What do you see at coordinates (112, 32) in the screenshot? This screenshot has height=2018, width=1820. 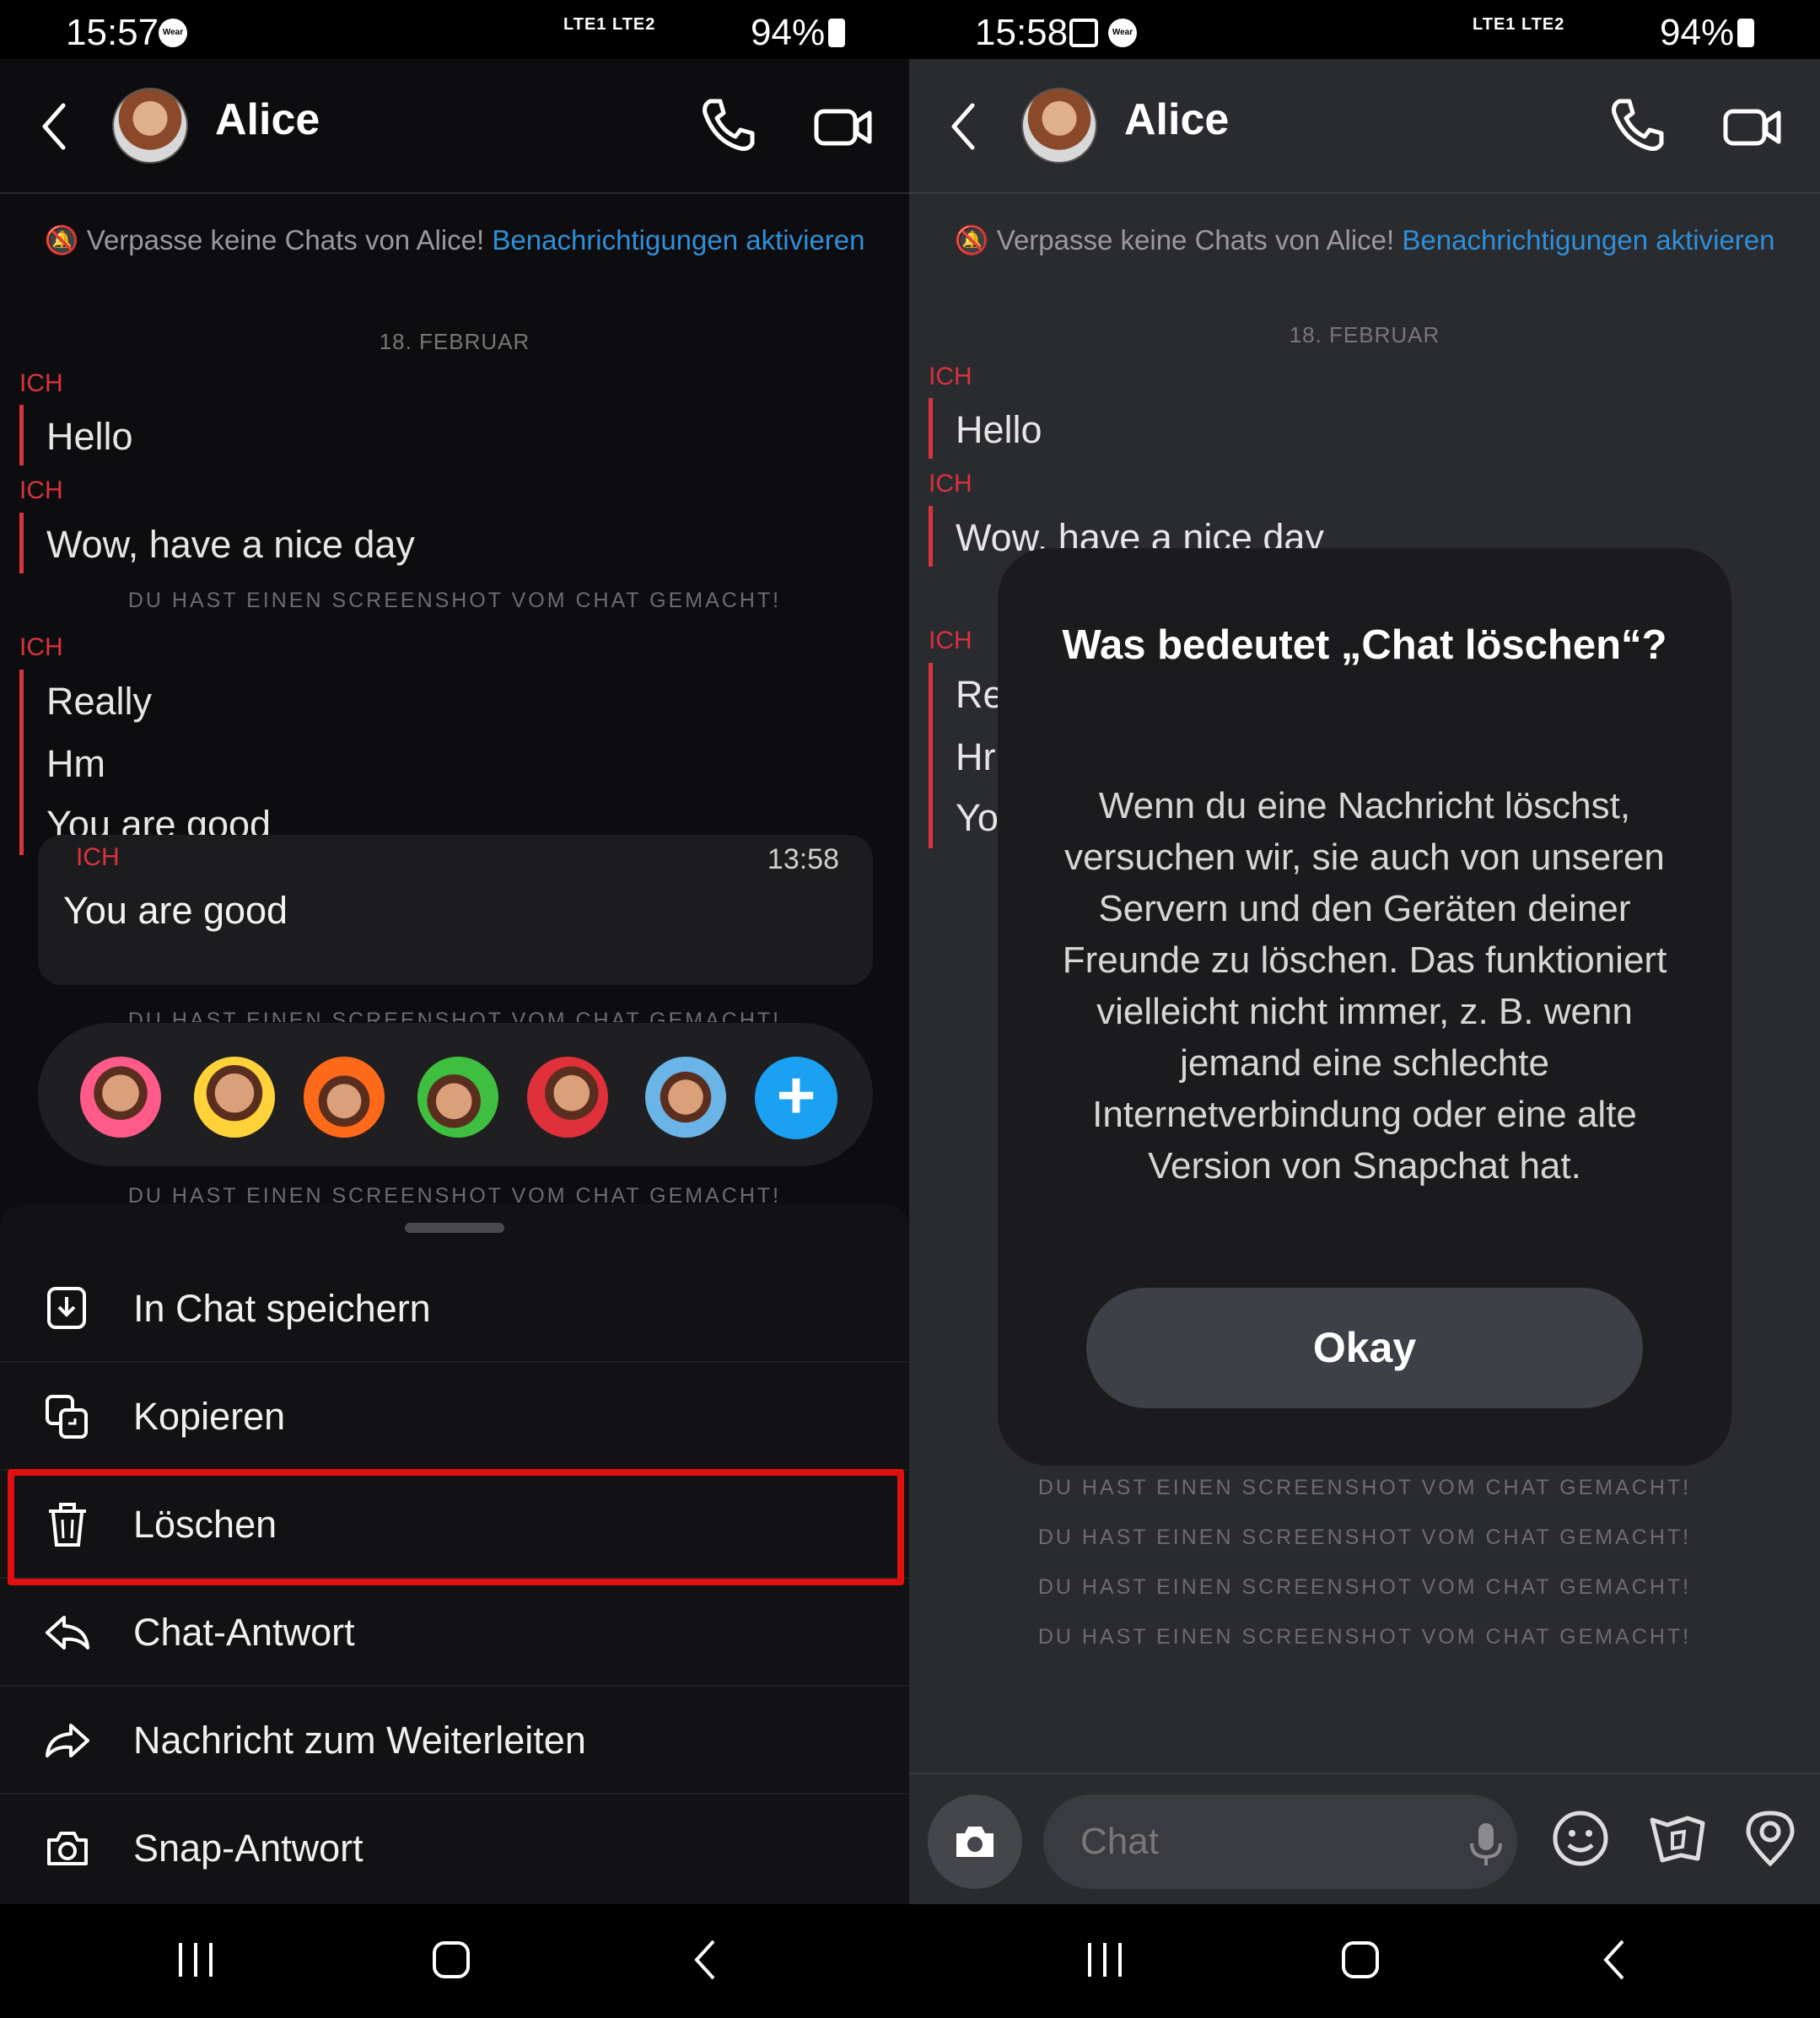 I see `status-time: 15:57` at bounding box center [112, 32].